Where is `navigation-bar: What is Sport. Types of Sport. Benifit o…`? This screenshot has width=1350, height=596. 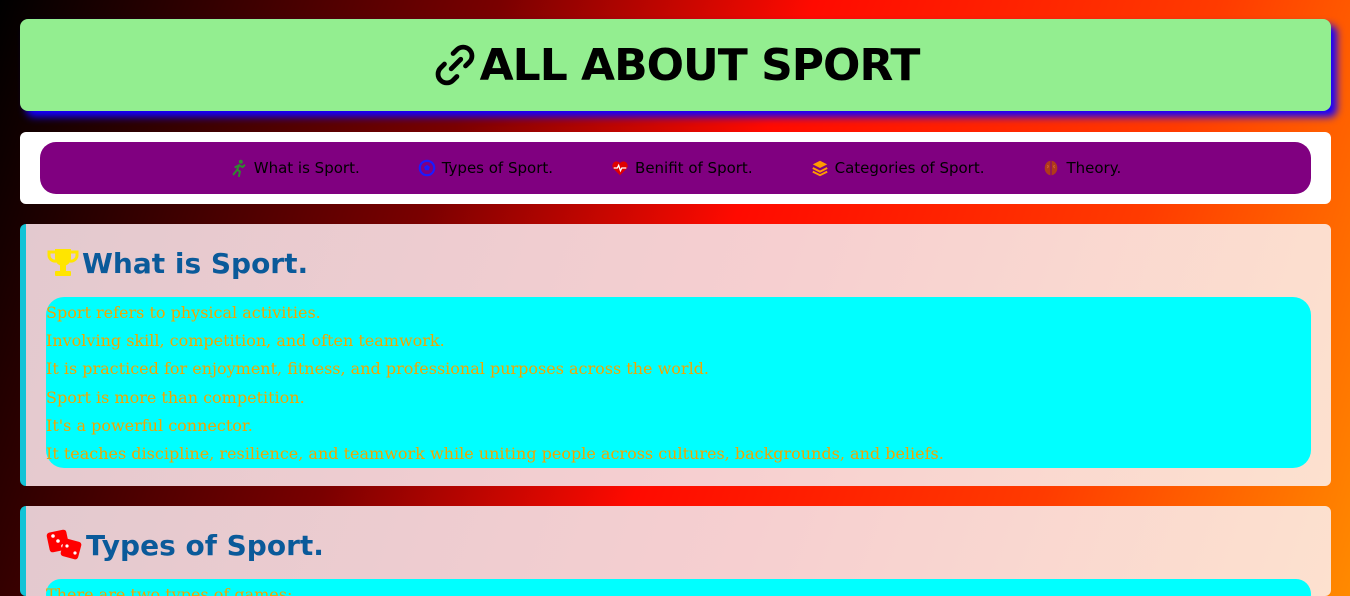 navigation-bar: What is Sport. Types of Sport. Benifit o… is located at coordinates (675, 168).